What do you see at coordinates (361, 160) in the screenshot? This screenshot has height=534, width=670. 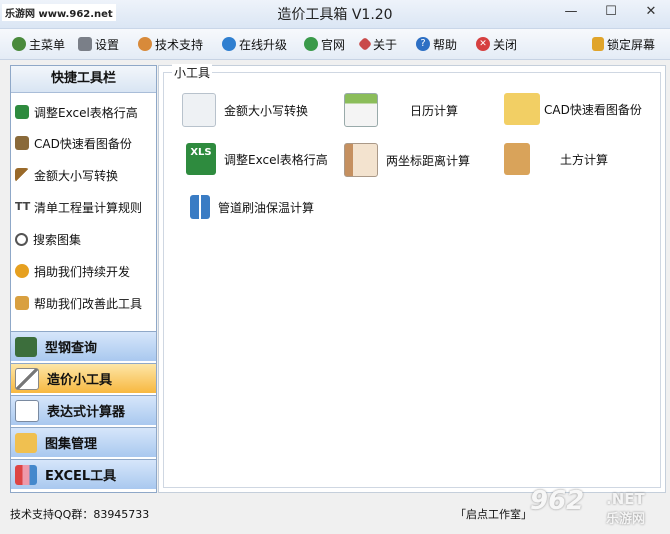 I see `coordinate-icon` at bounding box center [361, 160].